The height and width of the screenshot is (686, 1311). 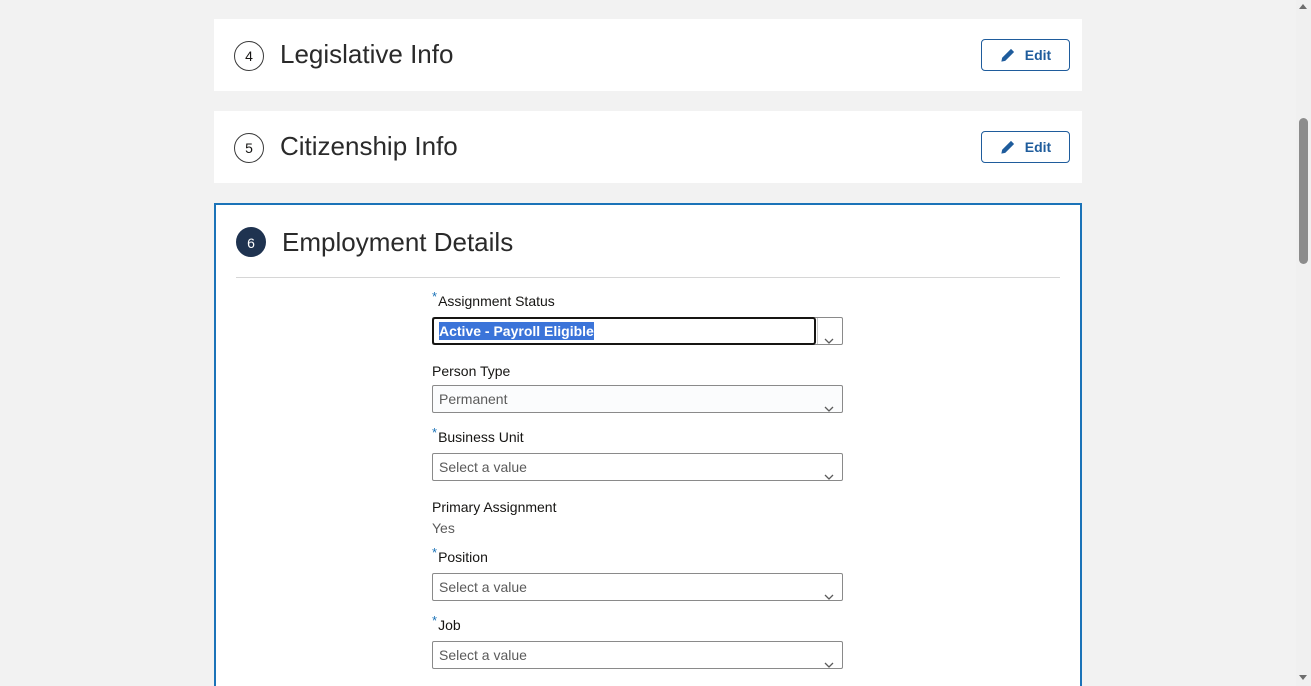 What do you see at coordinates (483, 655) in the screenshot?
I see `job-placeholder: Select a value` at bounding box center [483, 655].